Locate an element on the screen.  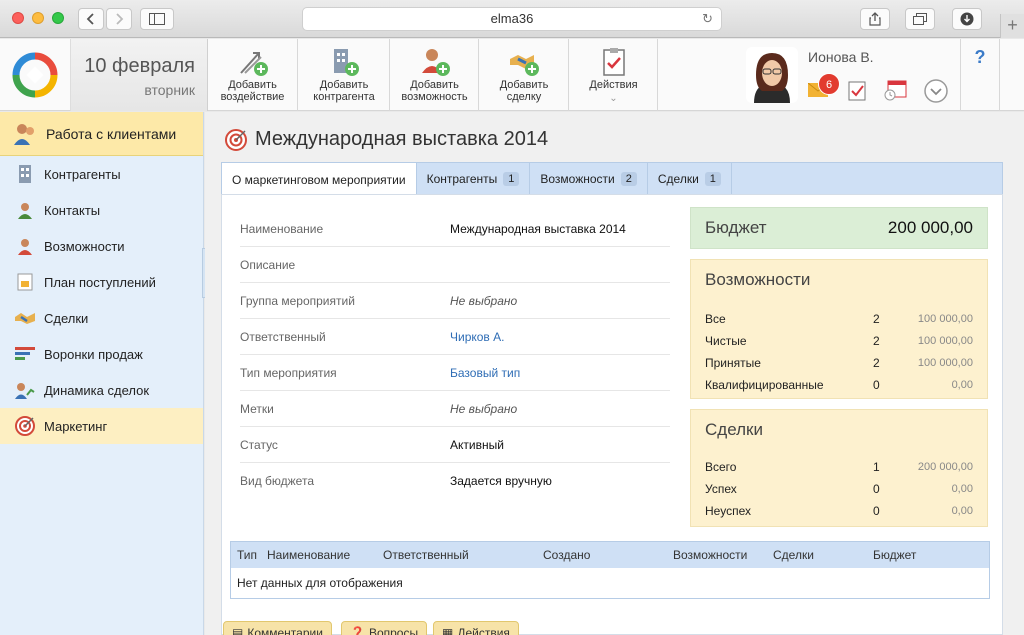
column-header-deals: Сделки is located at coordinates (793, 555).